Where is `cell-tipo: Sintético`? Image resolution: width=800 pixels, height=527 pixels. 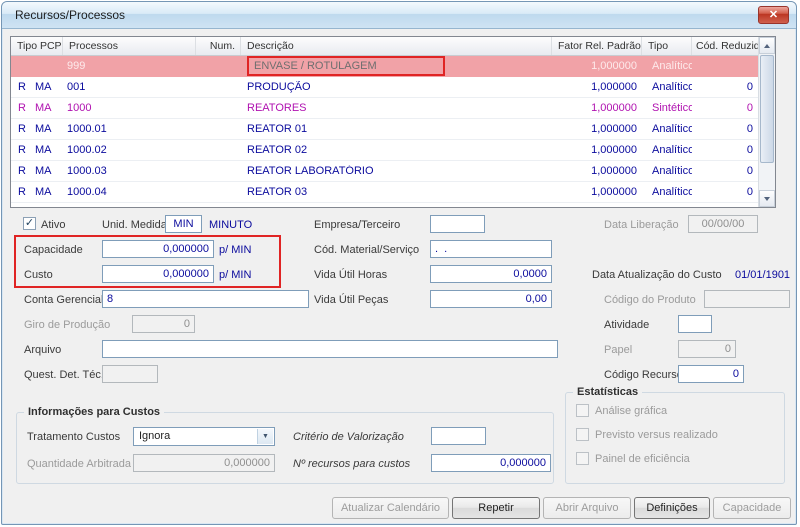
cell-tipo: Sintético is located at coordinates (672, 108).